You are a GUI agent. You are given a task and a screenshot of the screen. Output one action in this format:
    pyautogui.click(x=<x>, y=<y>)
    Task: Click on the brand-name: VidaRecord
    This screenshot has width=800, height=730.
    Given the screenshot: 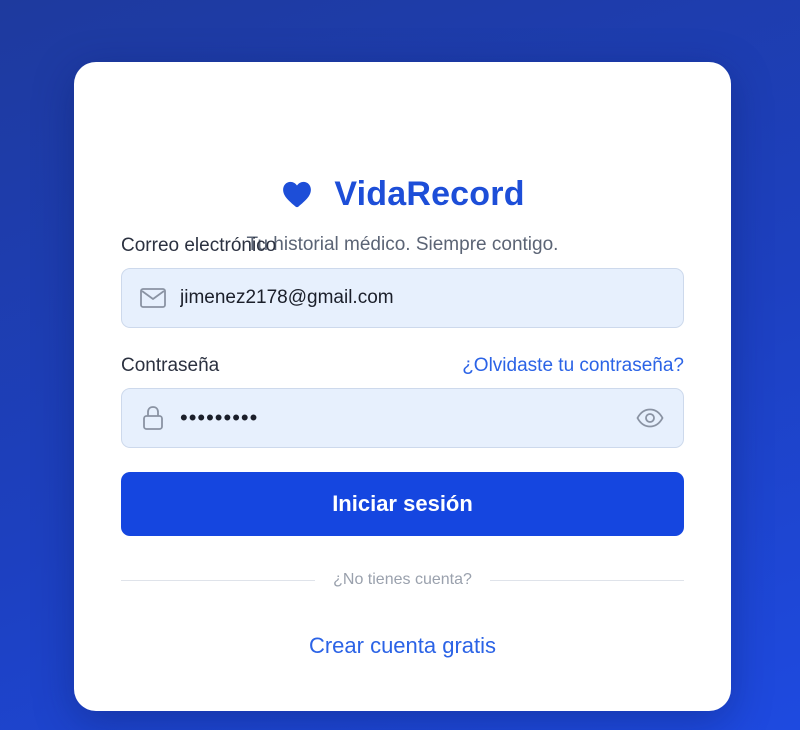 What is the action you would take?
    pyautogui.click(x=429, y=193)
    